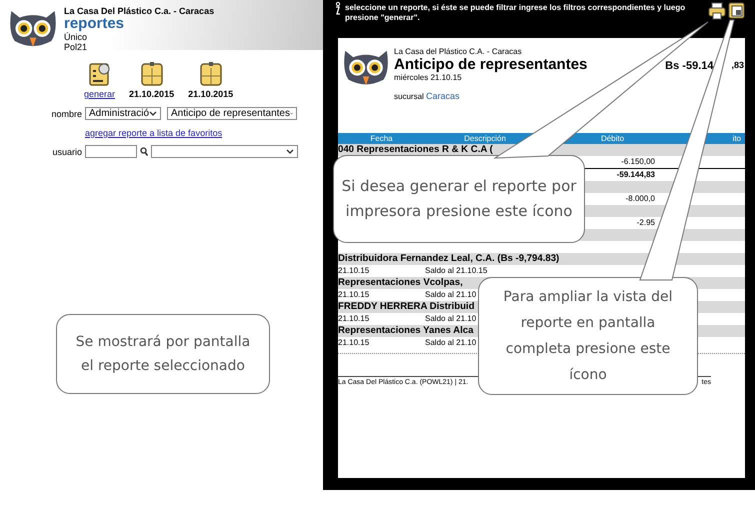 This screenshot has height=516, width=755. Describe the element at coordinates (66, 151) in the screenshot. I see `user-label: usuario` at that location.